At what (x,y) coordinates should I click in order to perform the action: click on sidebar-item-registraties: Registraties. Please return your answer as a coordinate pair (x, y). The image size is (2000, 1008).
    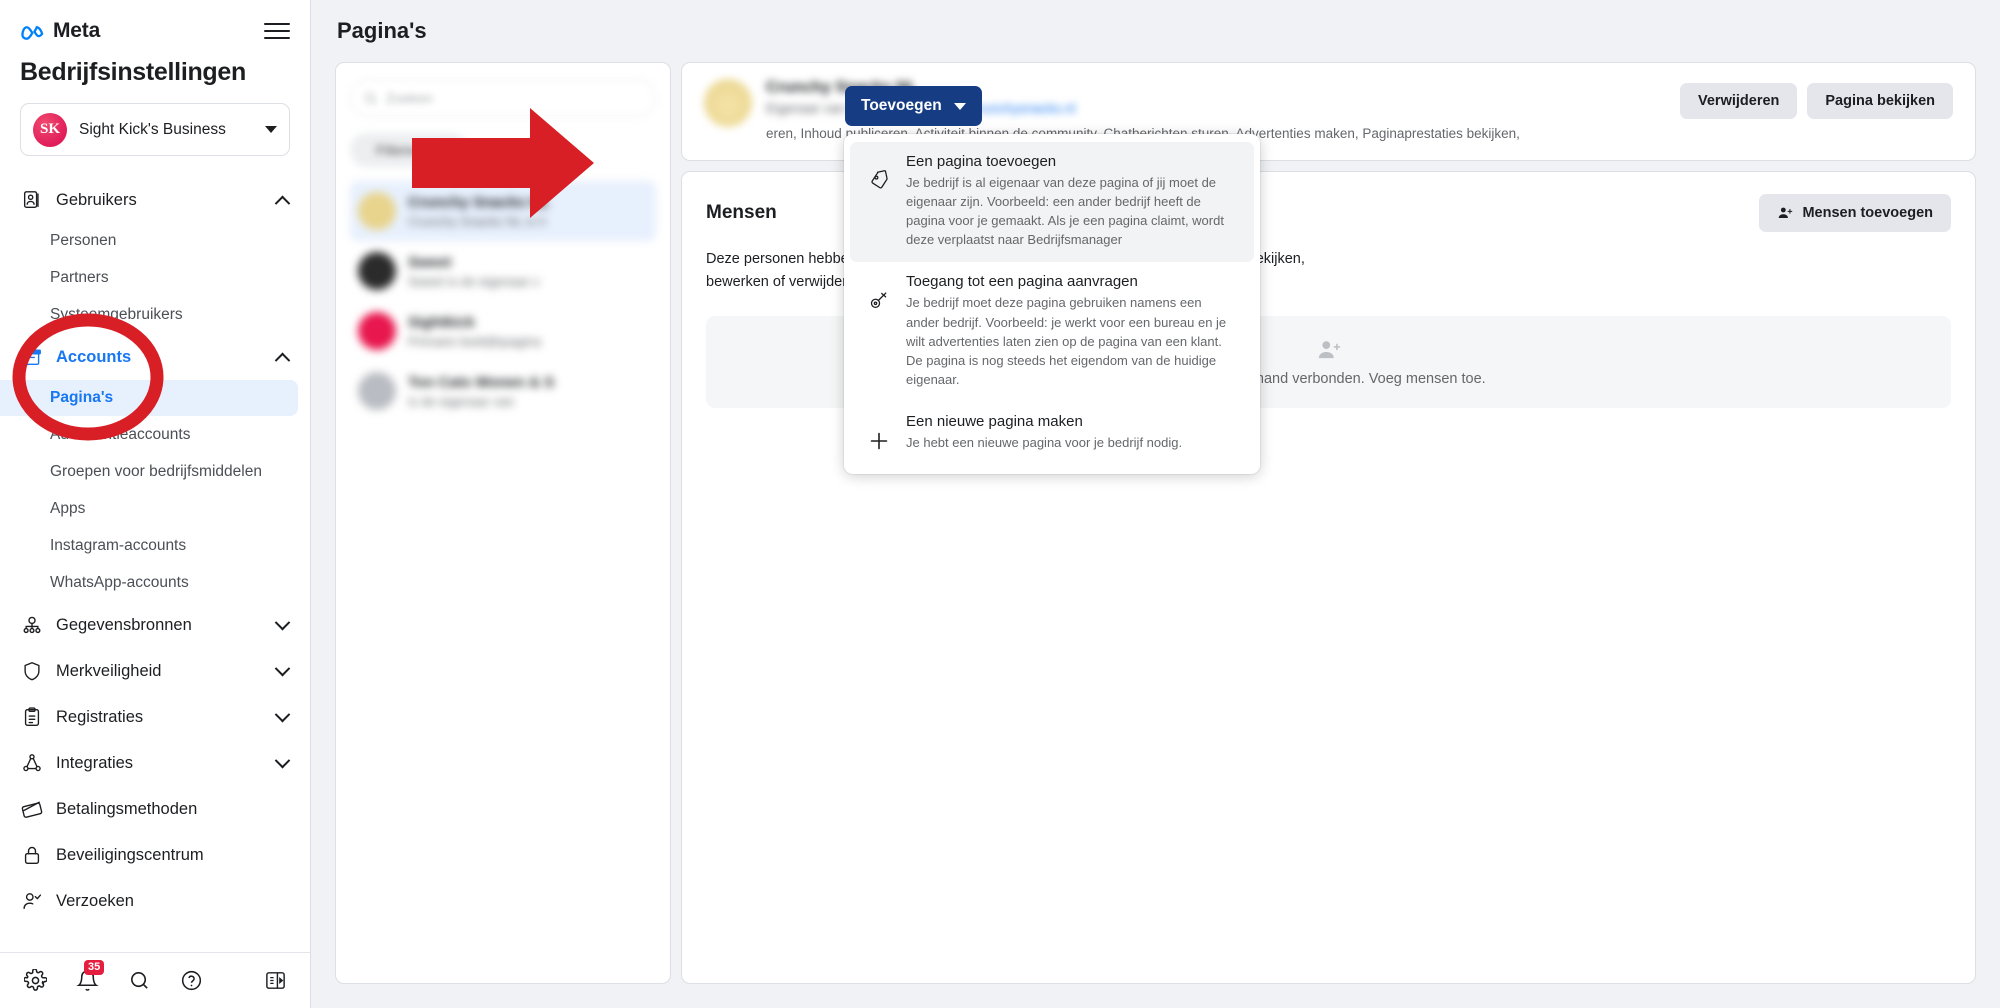
    Looking at the image, I should click on (155, 717).